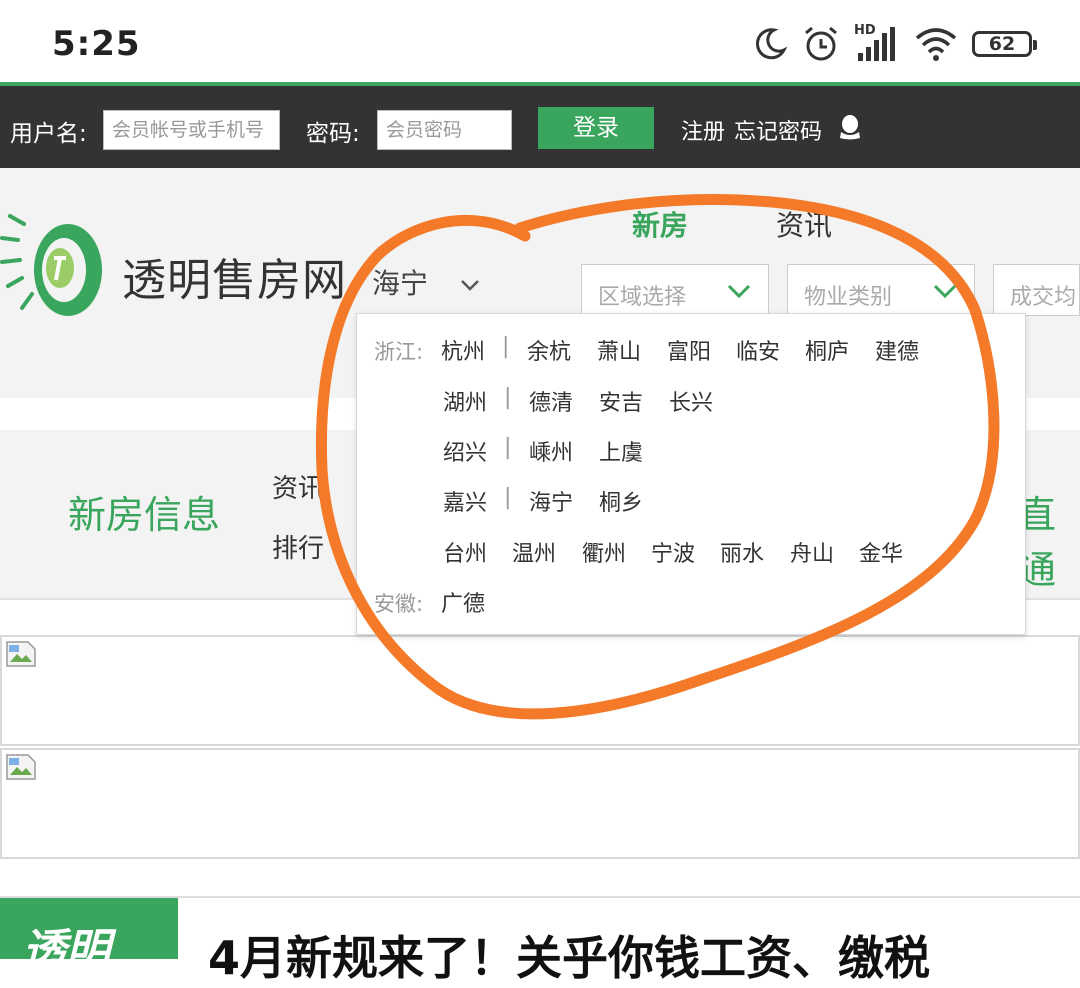  I want to click on city-quzhou: 衢州, so click(604, 552).